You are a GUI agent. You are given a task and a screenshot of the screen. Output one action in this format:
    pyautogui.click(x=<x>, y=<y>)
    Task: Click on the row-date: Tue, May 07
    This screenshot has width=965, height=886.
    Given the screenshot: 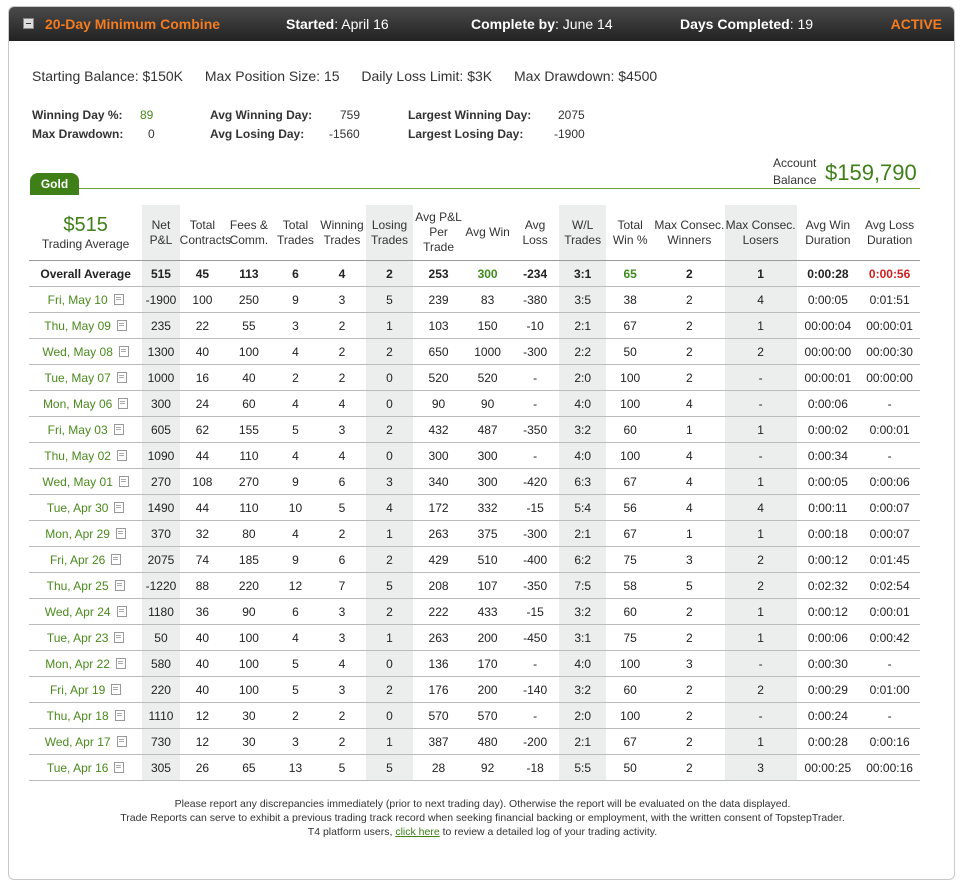 What is the action you would take?
    pyautogui.click(x=86, y=377)
    